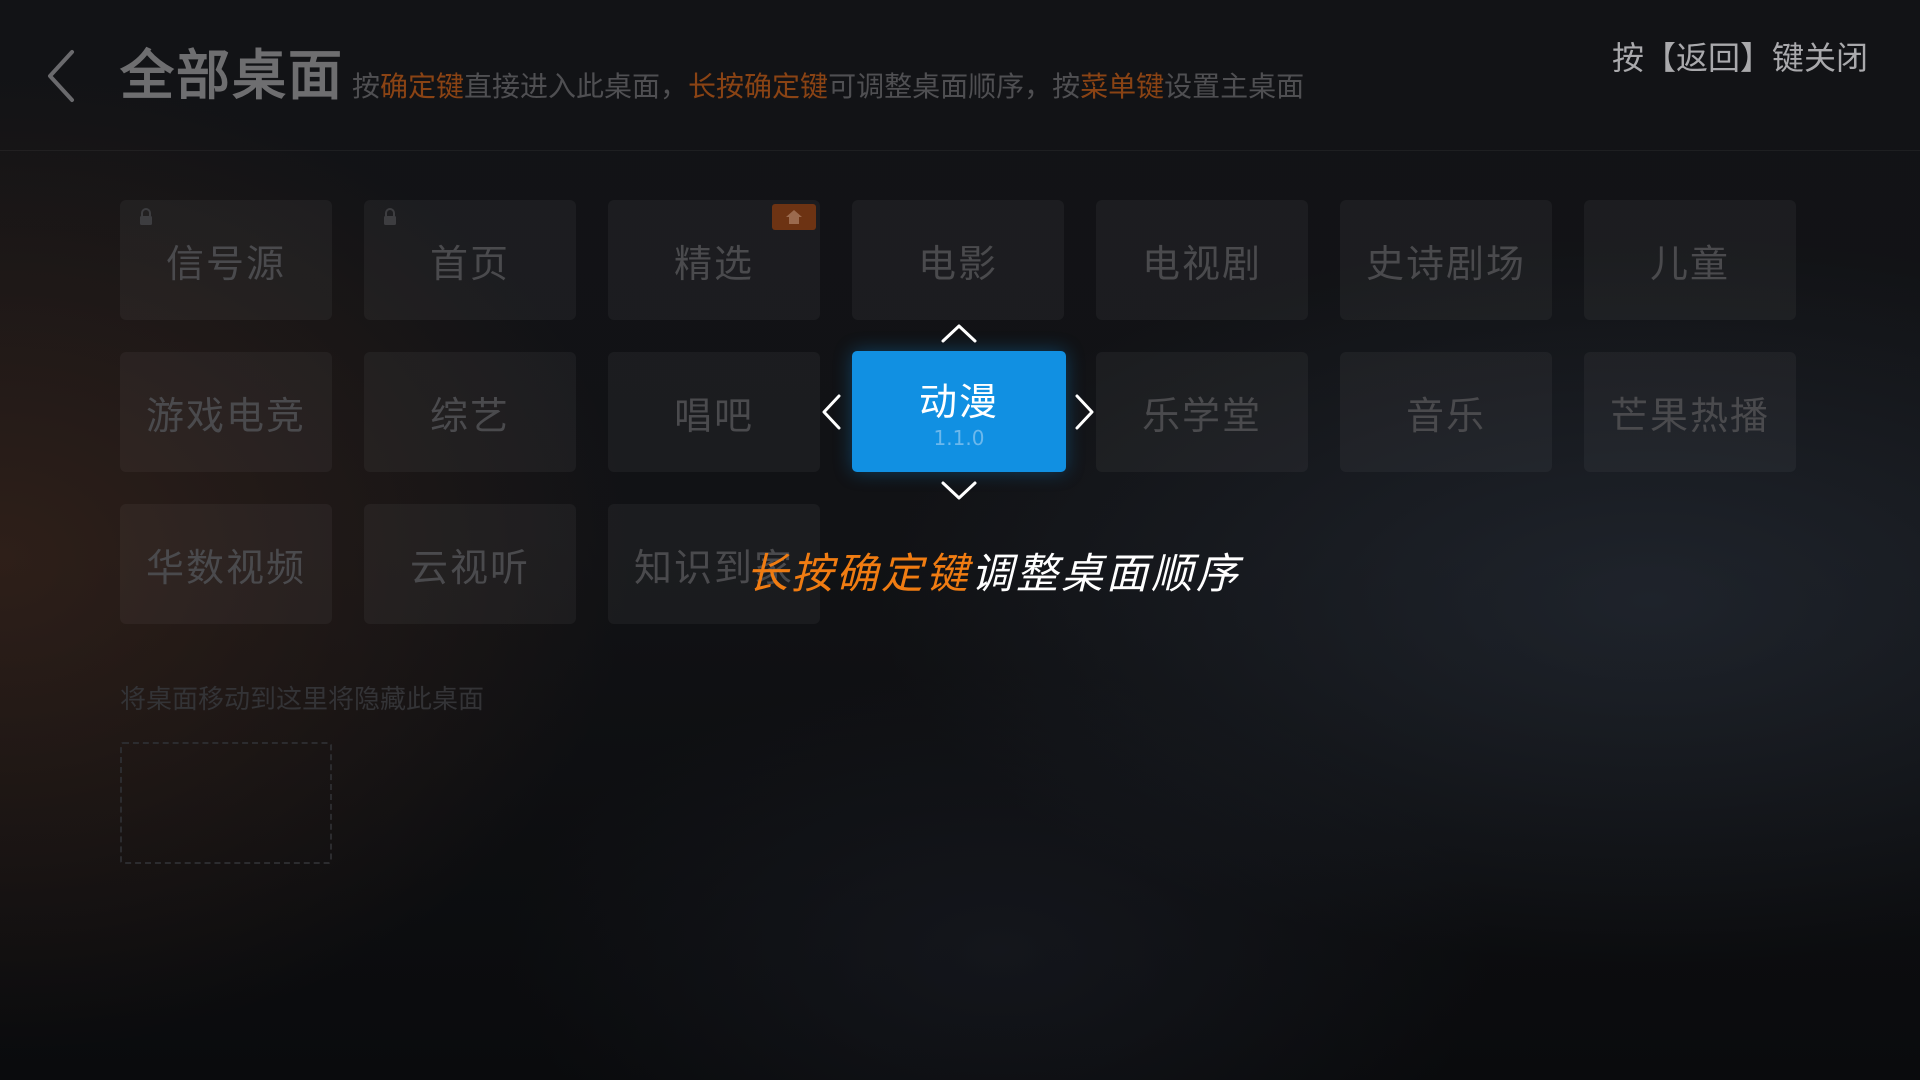  What do you see at coordinates (957, 263) in the screenshot?
I see `tile-label: 电影` at bounding box center [957, 263].